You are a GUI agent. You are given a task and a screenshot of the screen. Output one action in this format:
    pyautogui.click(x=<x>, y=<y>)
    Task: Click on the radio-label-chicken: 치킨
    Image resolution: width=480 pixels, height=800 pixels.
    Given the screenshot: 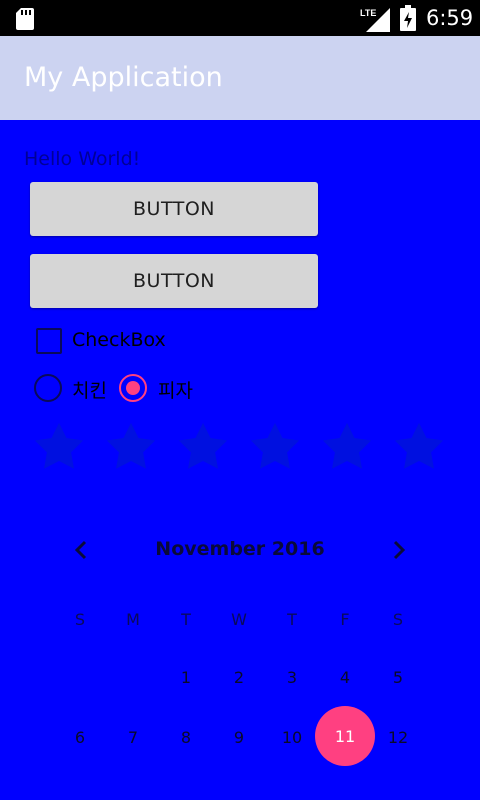 What is the action you would take?
    pyautogui.click(x=89, y=389)
    